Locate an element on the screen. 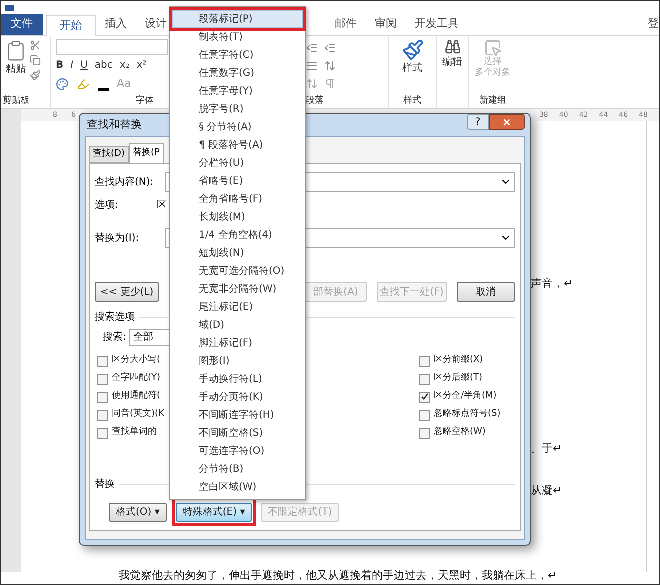 This screenshot has height=585, width=660. checkbox-label: 区分前缀(X) is located at coordinates (459, 361).